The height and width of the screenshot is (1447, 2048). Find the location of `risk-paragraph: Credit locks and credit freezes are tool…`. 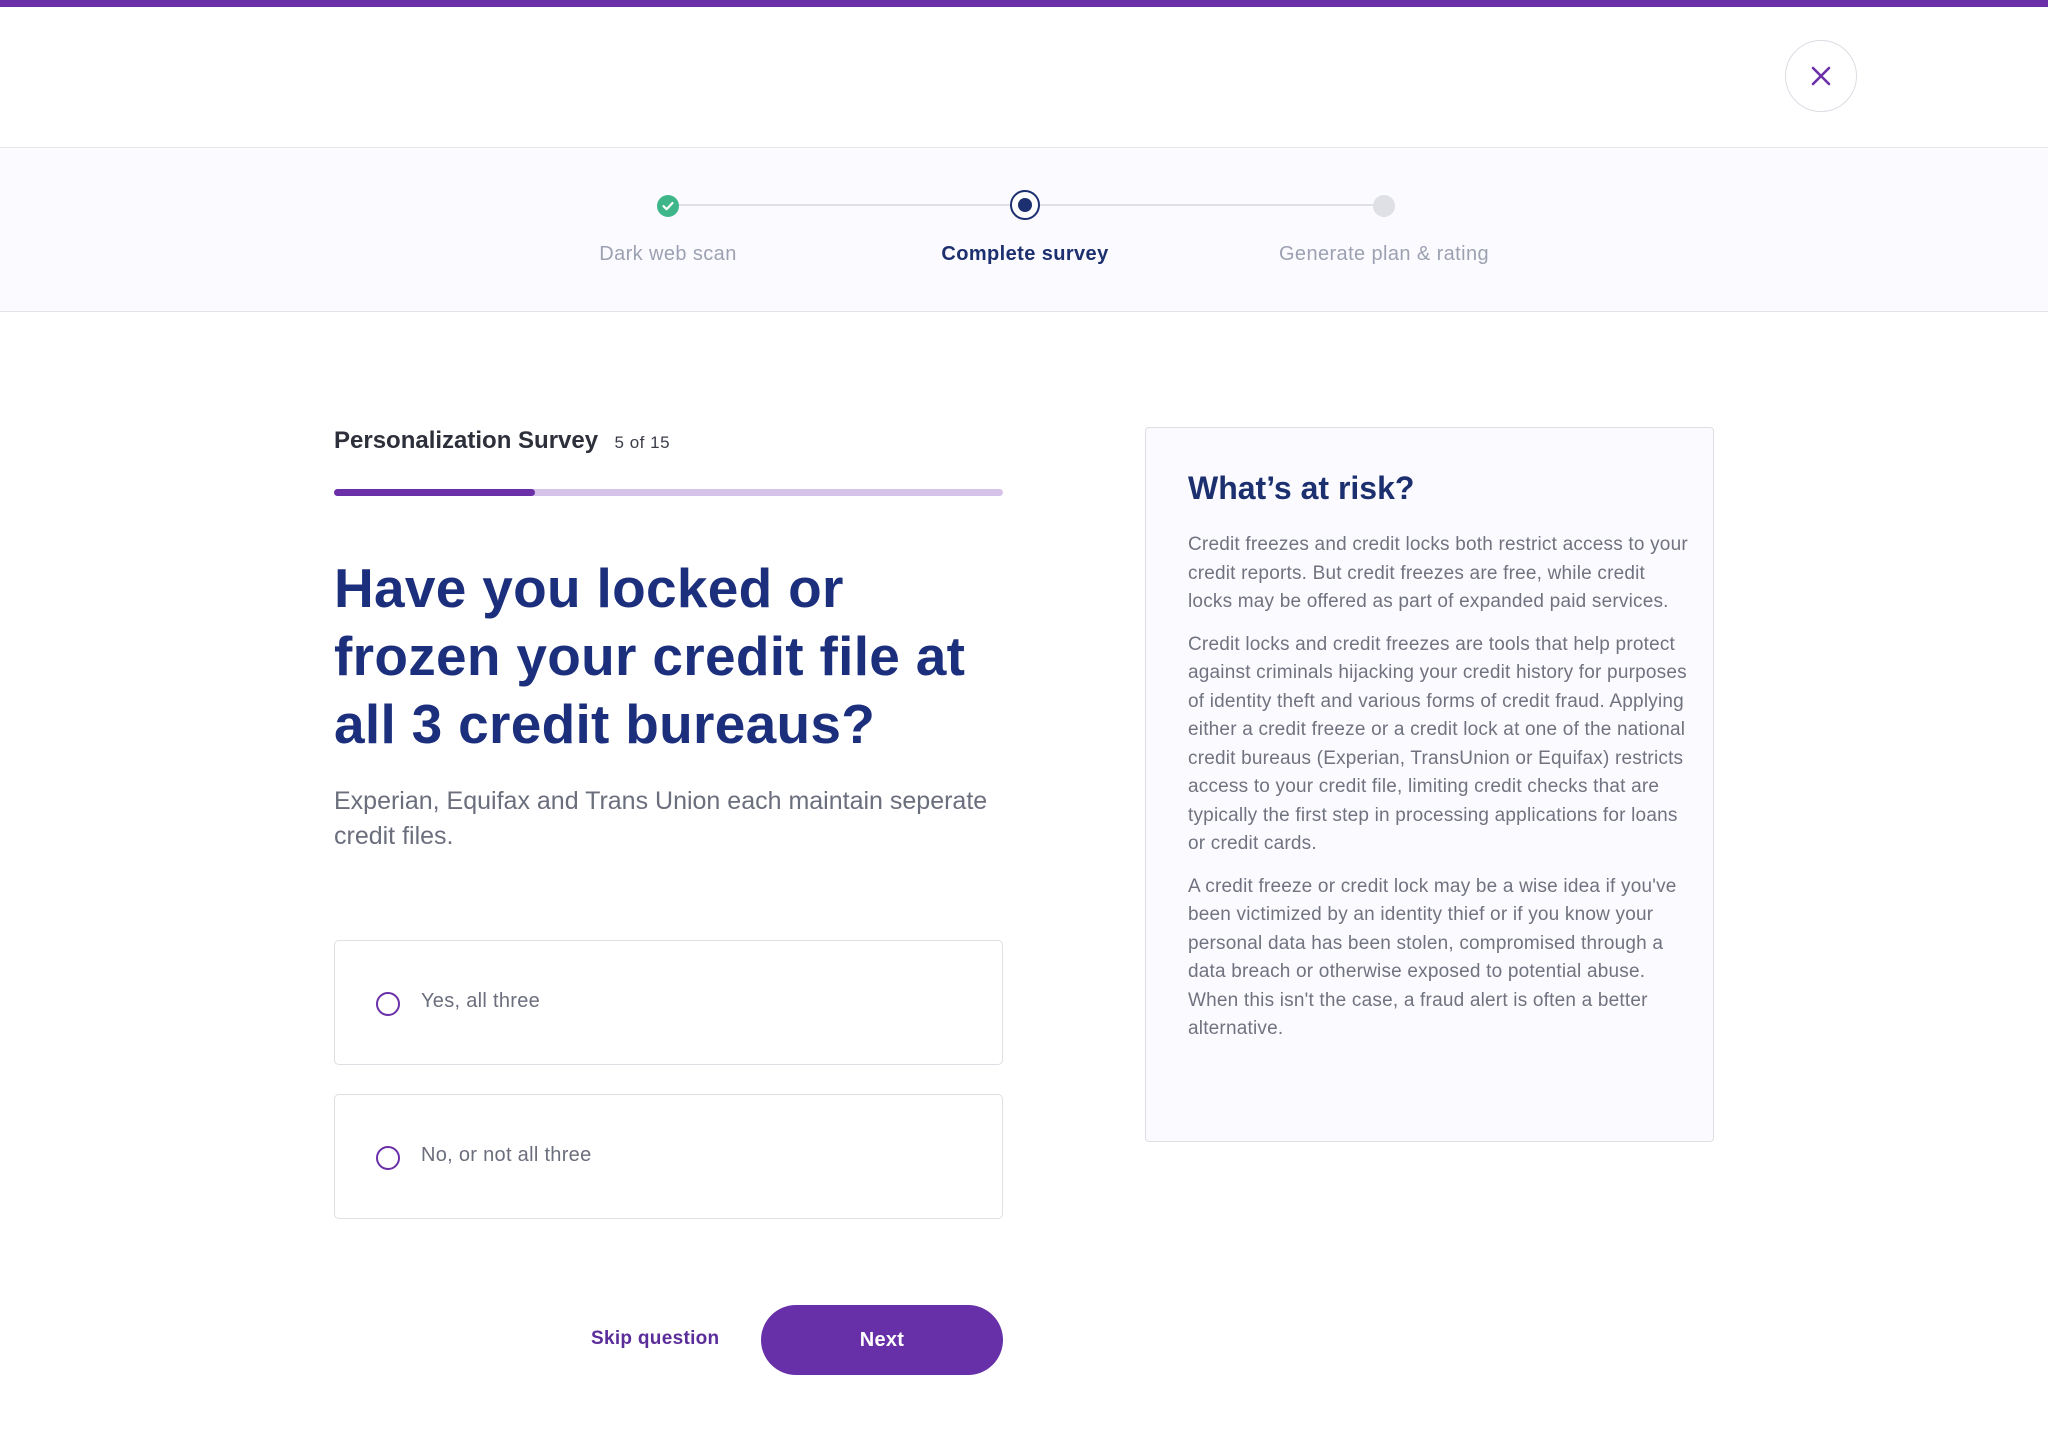

risk-paragraph: Credit locks and credit freezes are tool… is located at coordinates (1437, 744).